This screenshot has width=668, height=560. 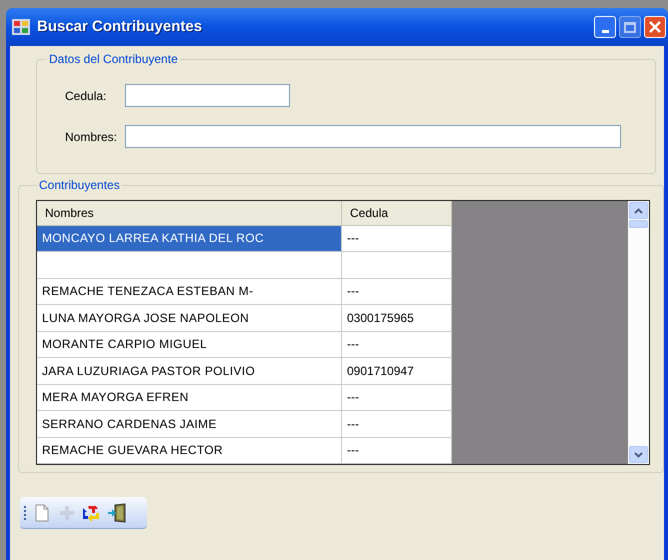 I want to click on scroll-down-button, so click(x=638, y=454).